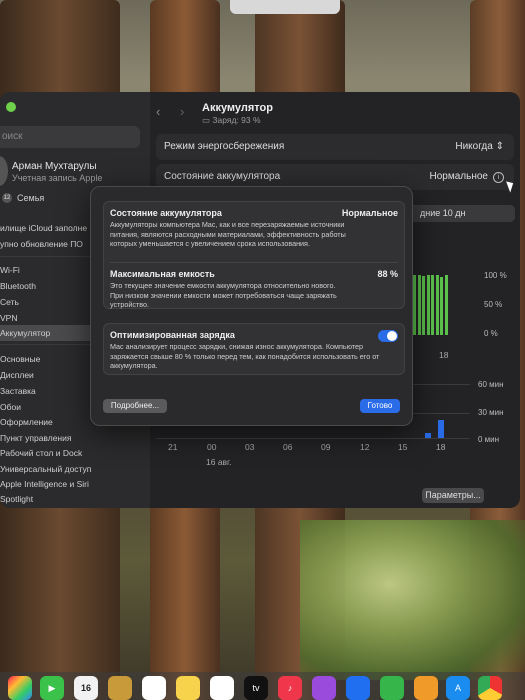 The width and height of the screenshot is (525, 700). What do you see at coordinates (412, 600) in the screenshot?
I see `foliage` at bounding box center [412, 600].